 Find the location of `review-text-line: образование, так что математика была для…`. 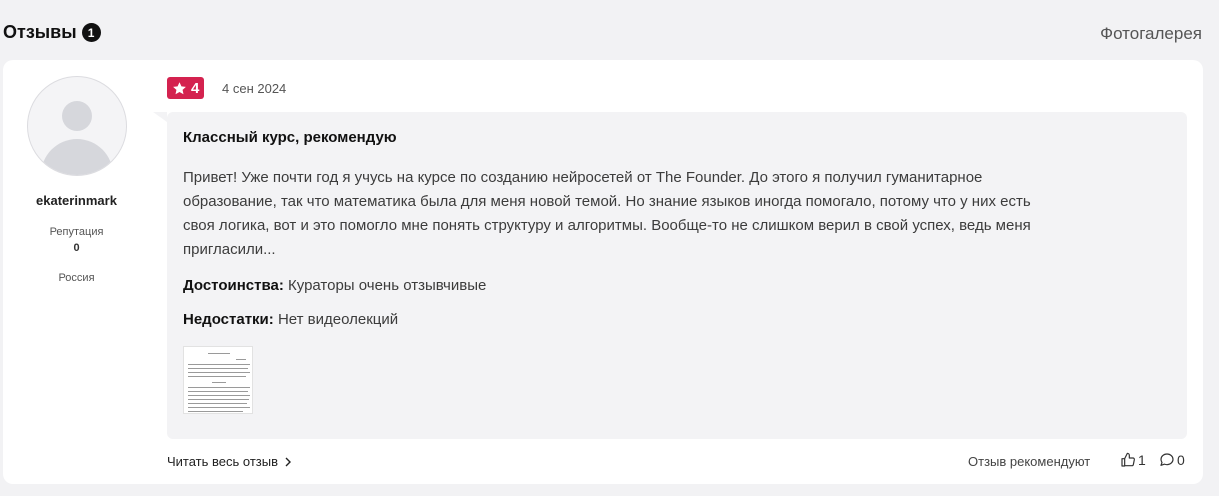

review-text-line: образование, так что математика была для… is located at coordinates (607, 201).